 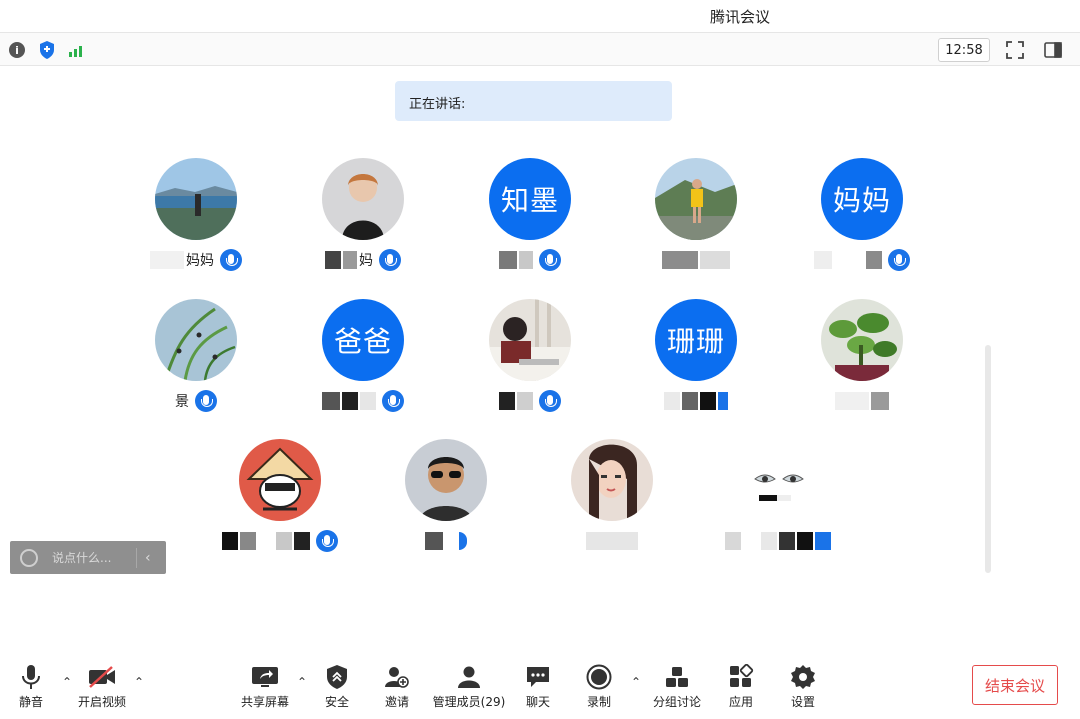 I want to click on panel-toggle-icon, so click(x=1053, y=50).